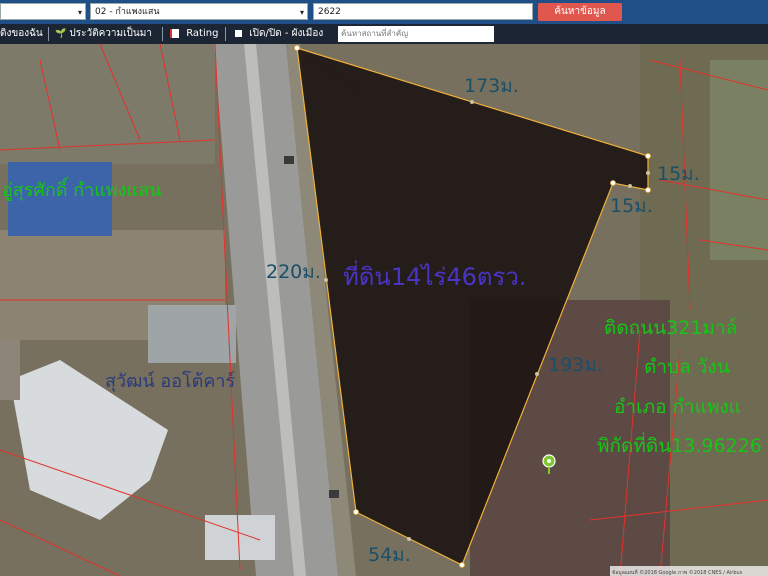 This screenshot has height=576, width=768. What do you see at coordinates (127, 12) in the screenshot?
I see `district-select-value: 02 - กำแพงแสน` at bounding box center [127, 12].